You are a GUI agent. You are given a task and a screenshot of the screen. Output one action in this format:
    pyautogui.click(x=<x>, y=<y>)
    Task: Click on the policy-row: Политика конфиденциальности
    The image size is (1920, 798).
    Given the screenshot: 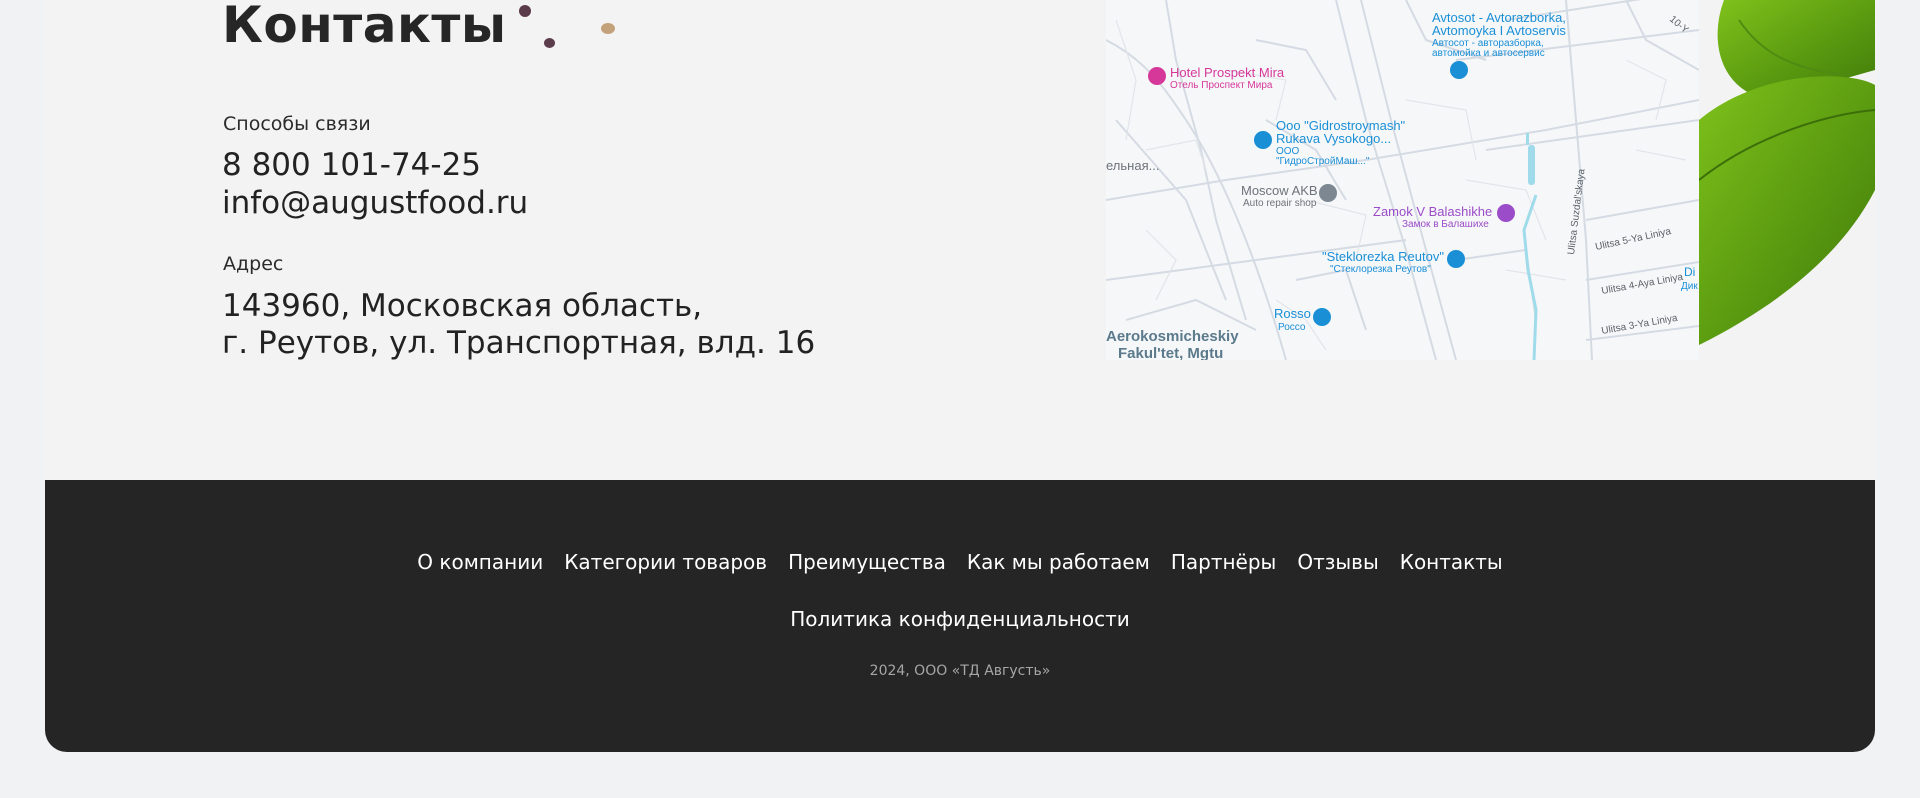 What is the action you would take?
    pyautogui.click(x=960, y=619)
    